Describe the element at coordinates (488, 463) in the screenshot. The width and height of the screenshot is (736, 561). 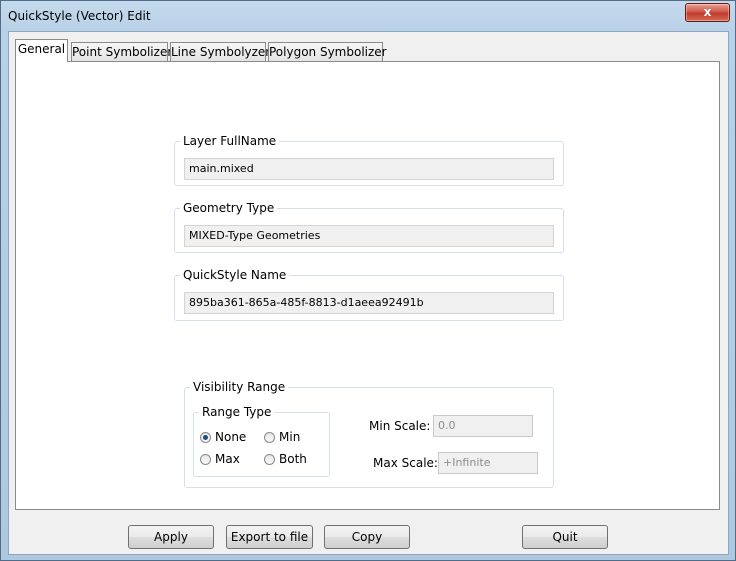
I see `max-scale-field: +Infinite` at that location.